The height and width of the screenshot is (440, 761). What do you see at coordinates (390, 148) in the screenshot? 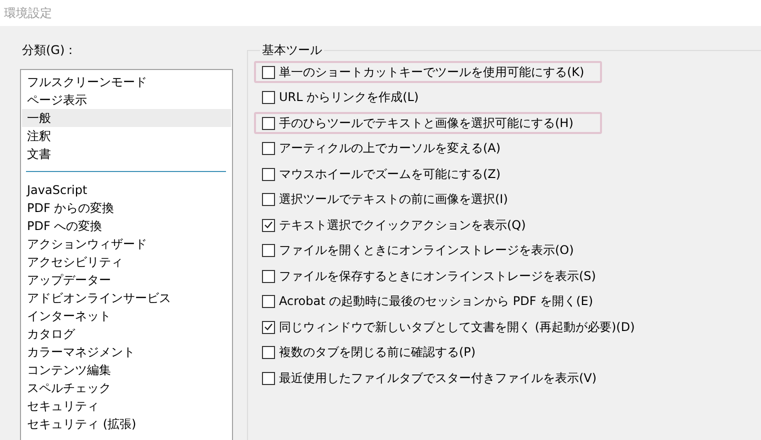
I see `option-label: アーティクルの上でカーソルを変える(A)` at bounding box center [390, 148].